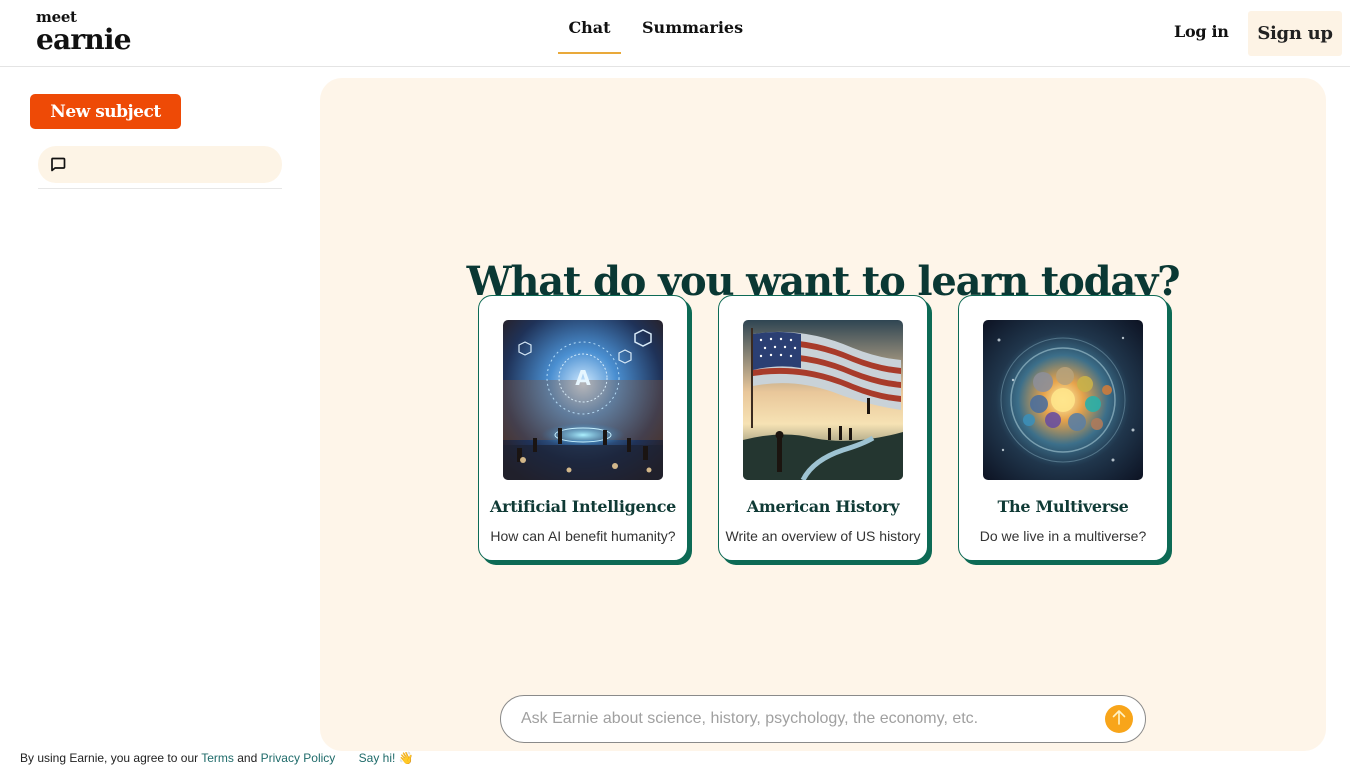 The image size is (1350, 768). Describe the element at coordinates (377, 758) in the screenshot. I see `say-hi-label: Say hi!` at that location.